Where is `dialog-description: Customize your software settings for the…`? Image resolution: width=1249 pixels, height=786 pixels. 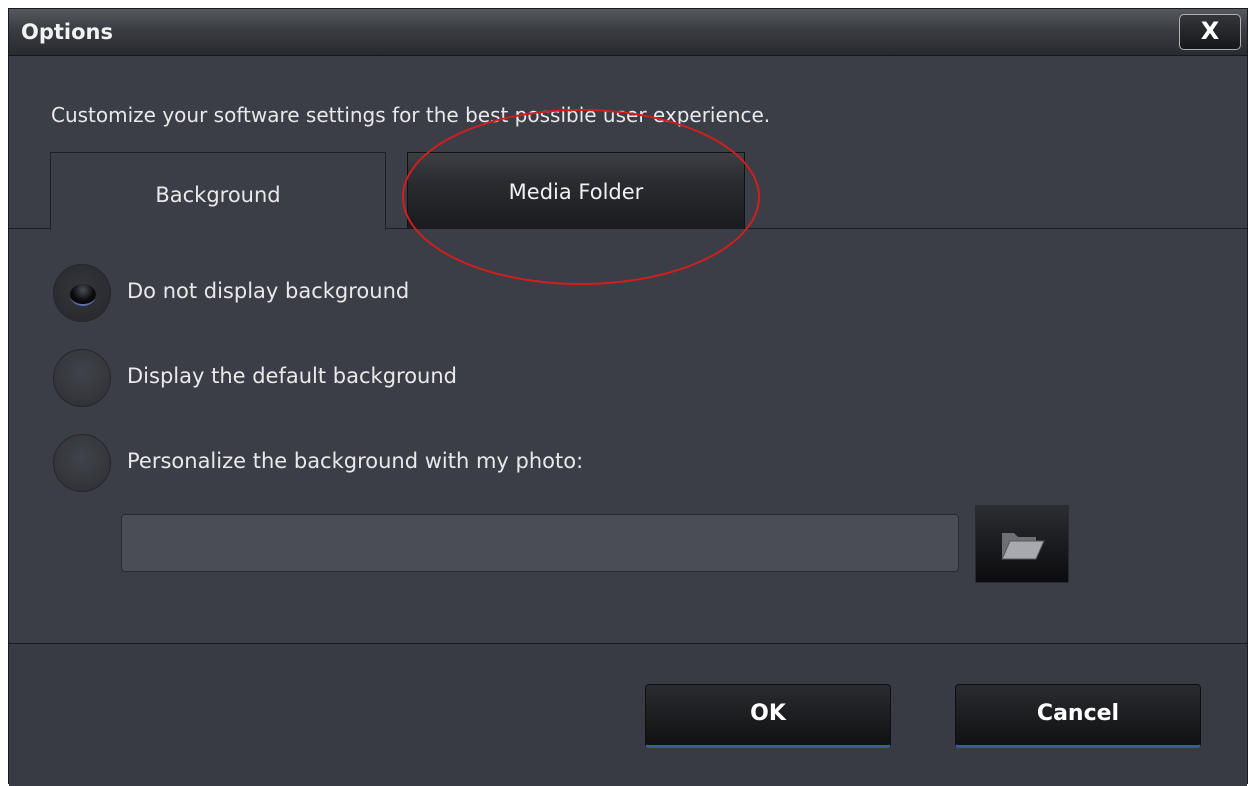
dialog-description: Customize your software settings for the… is located at coordinates (411, 115).